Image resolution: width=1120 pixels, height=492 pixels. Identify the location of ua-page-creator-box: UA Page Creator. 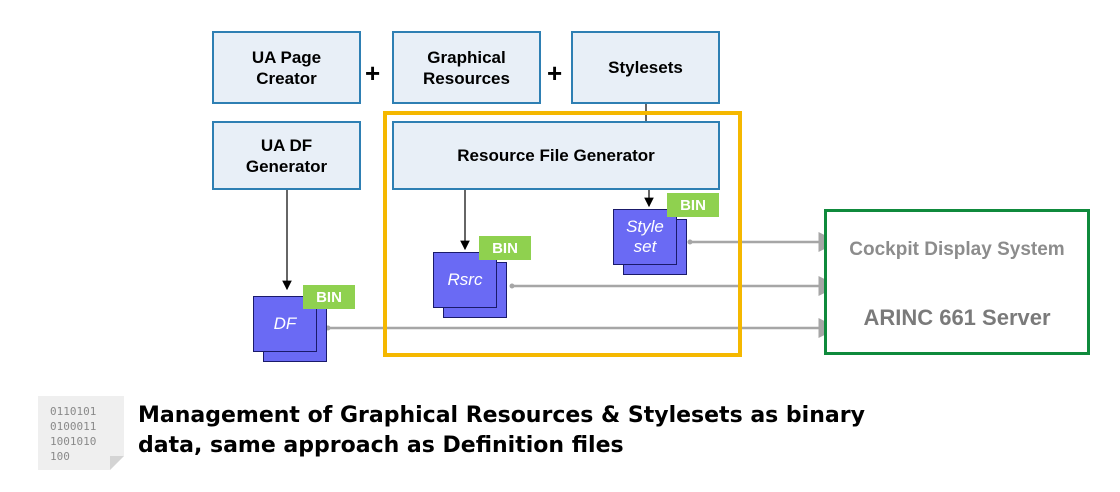
(286, 67).